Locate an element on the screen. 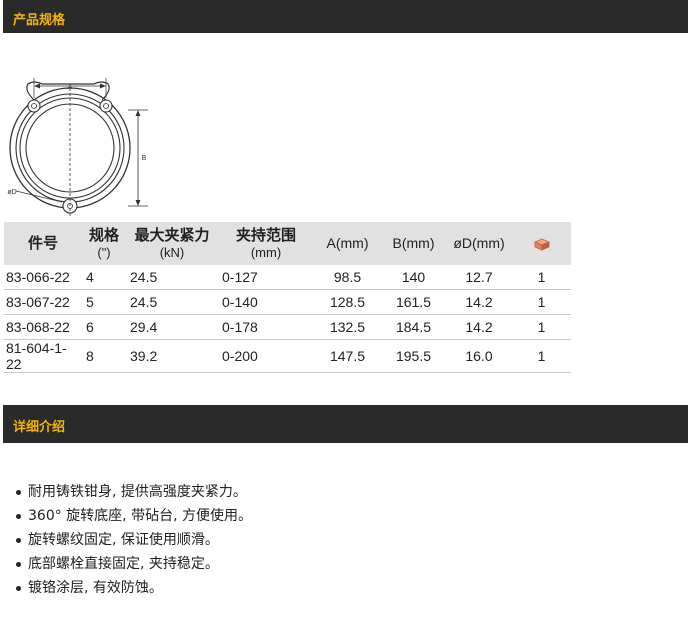 This screenshot has width=688, height=617. dim-b-cell: 195.5 is located at coordinates (413, 356).